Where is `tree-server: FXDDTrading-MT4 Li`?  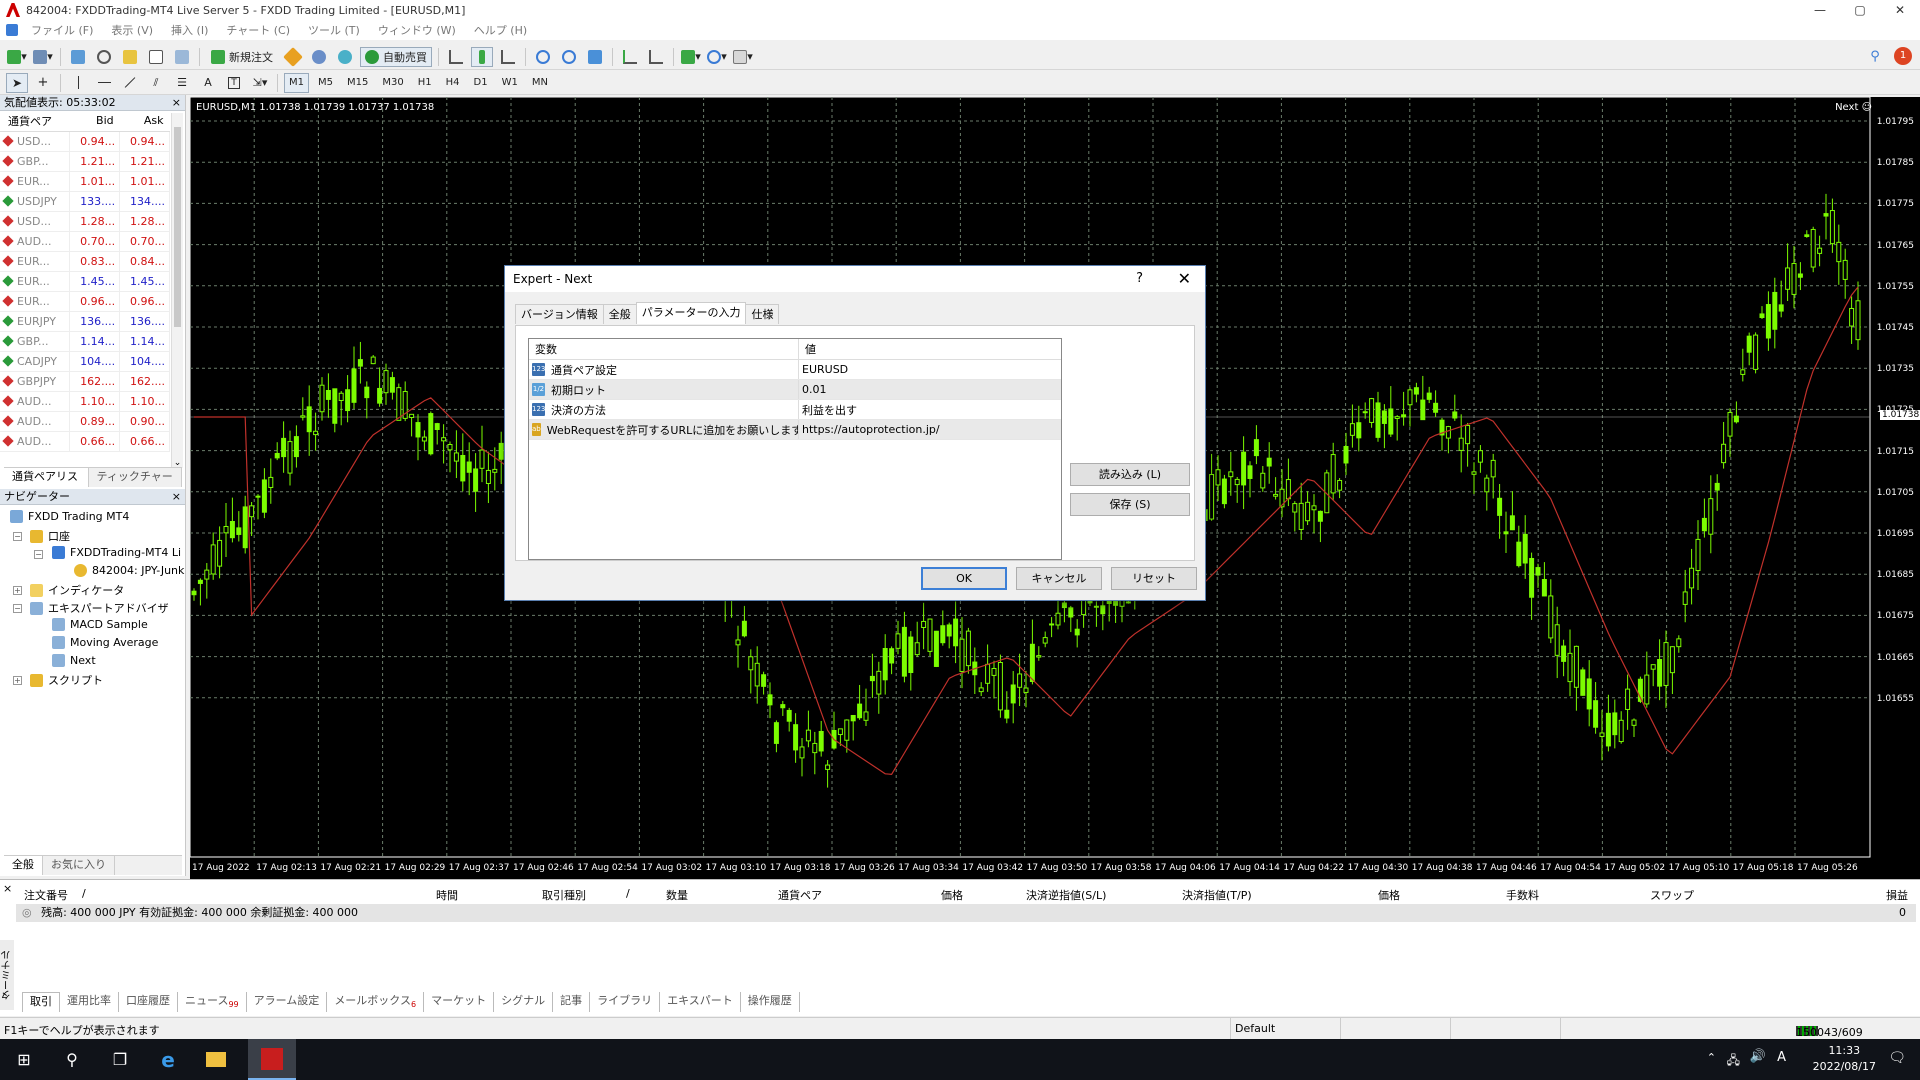
tree-server: FXDDTrading-MT4 Li is located at coordinates (116, 552).